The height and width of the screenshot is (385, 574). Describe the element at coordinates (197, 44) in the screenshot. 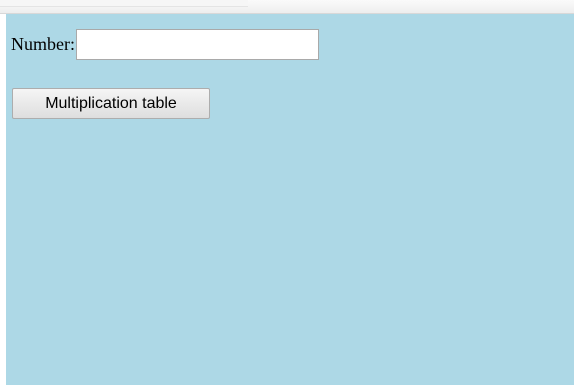

I see `number-input` at that location.